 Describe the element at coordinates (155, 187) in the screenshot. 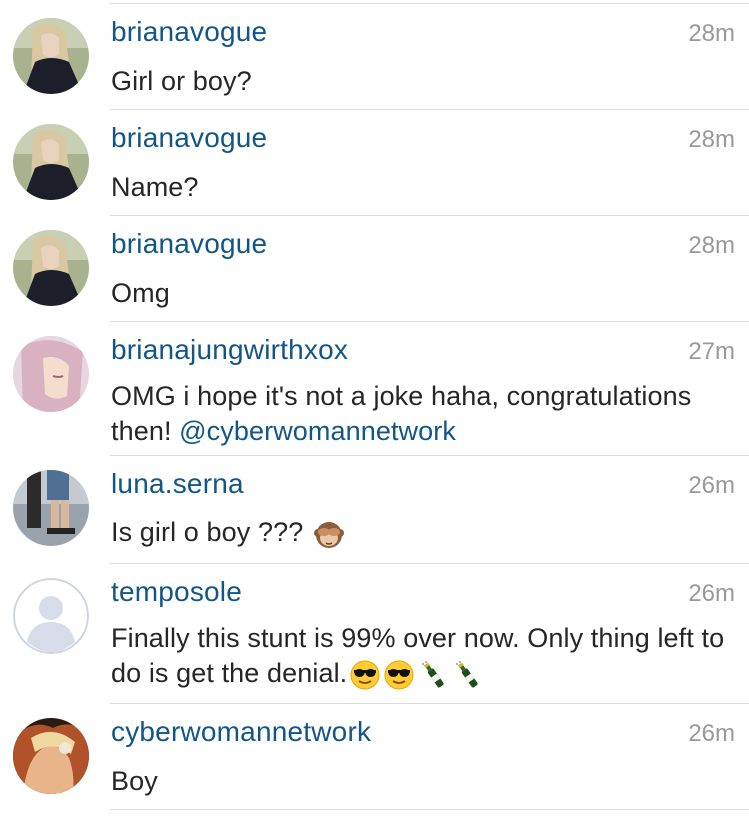

I see `comment-text-content: Name?` at that location.